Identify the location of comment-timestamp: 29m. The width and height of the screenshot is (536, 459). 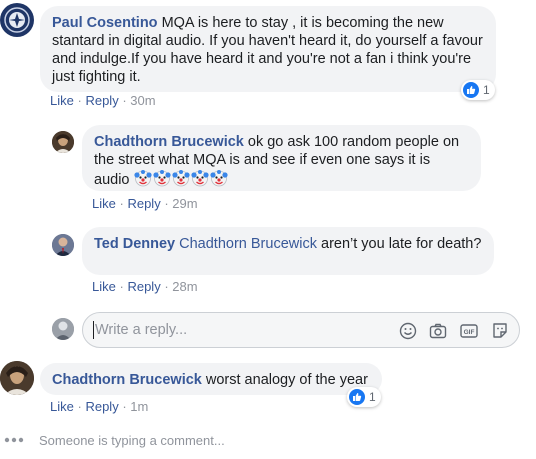
(184, 203).